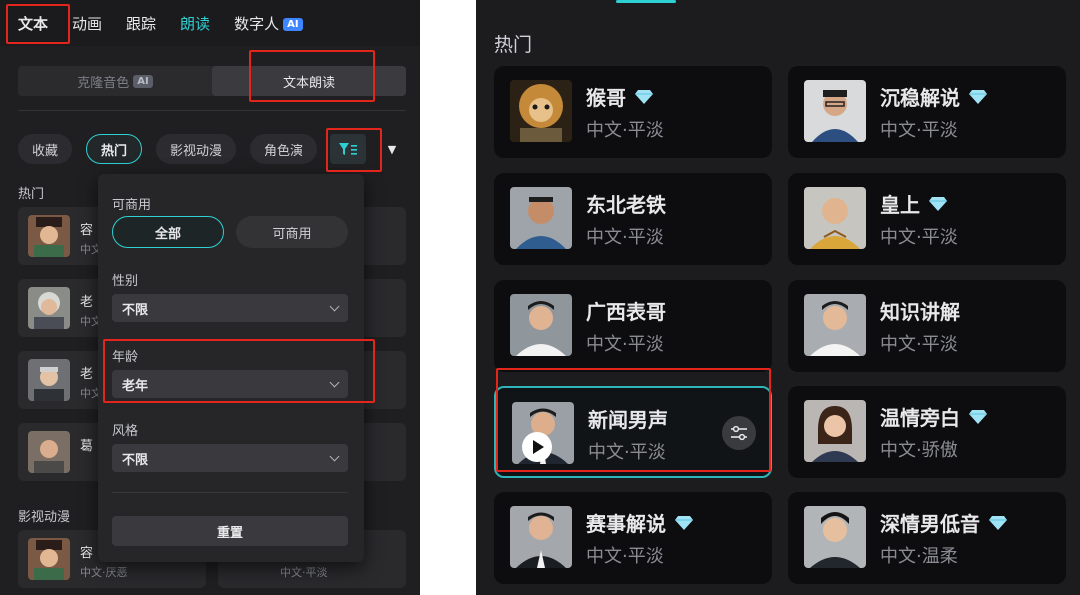 The width and height of the screenshot is (1080, 595). I want to click on gender-select: 不限, so click(230, 308).